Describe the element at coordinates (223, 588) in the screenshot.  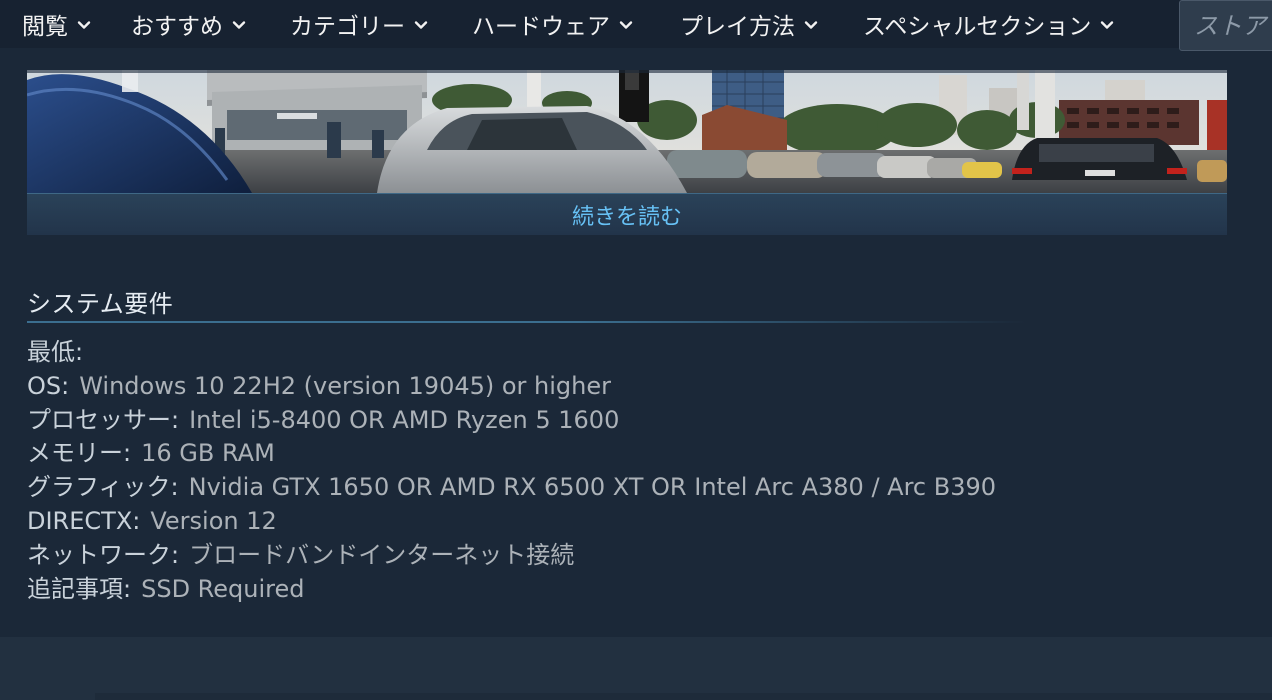
I see `requirement-value: SSD Required` at that location.